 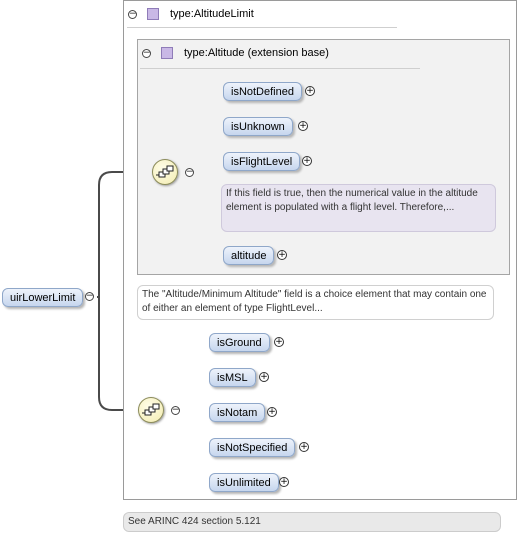 I want to click on element-label: isUnlimited, so click(x=244, y=483).